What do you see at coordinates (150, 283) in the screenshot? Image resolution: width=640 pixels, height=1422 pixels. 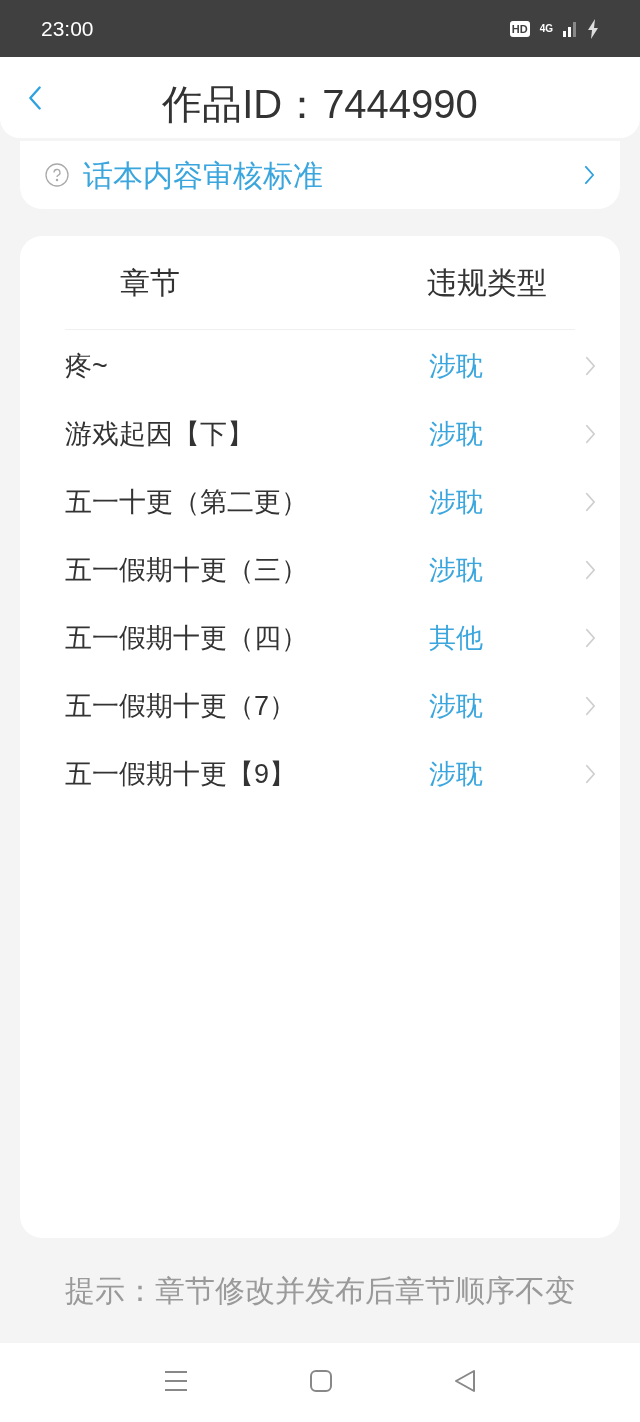 I see `column-header: 章节` at bounding box center [150, 283].